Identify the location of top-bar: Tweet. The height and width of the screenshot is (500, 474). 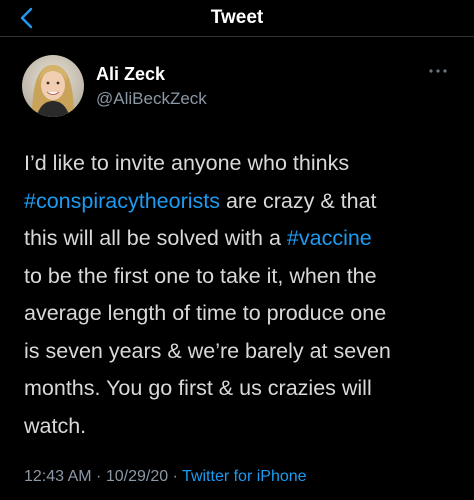
(237, 18).